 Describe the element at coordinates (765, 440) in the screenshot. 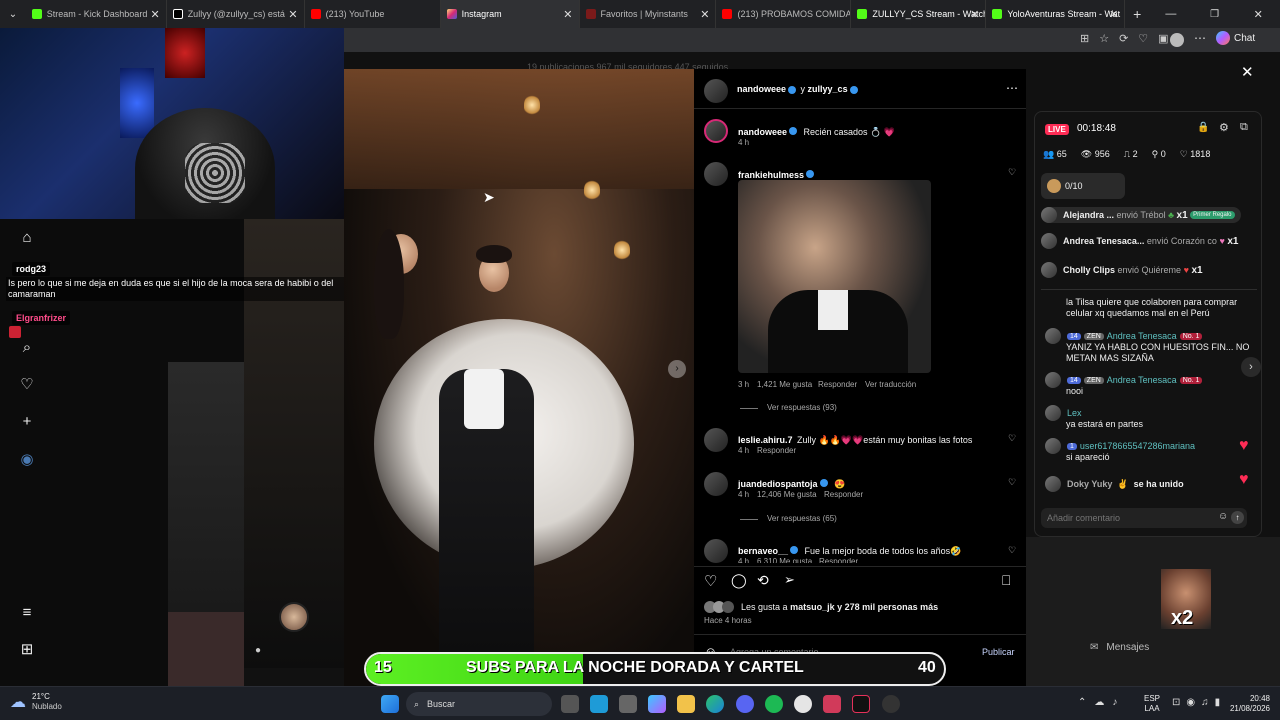

I see `comment-username: leslie.ahiru.7` at that location.